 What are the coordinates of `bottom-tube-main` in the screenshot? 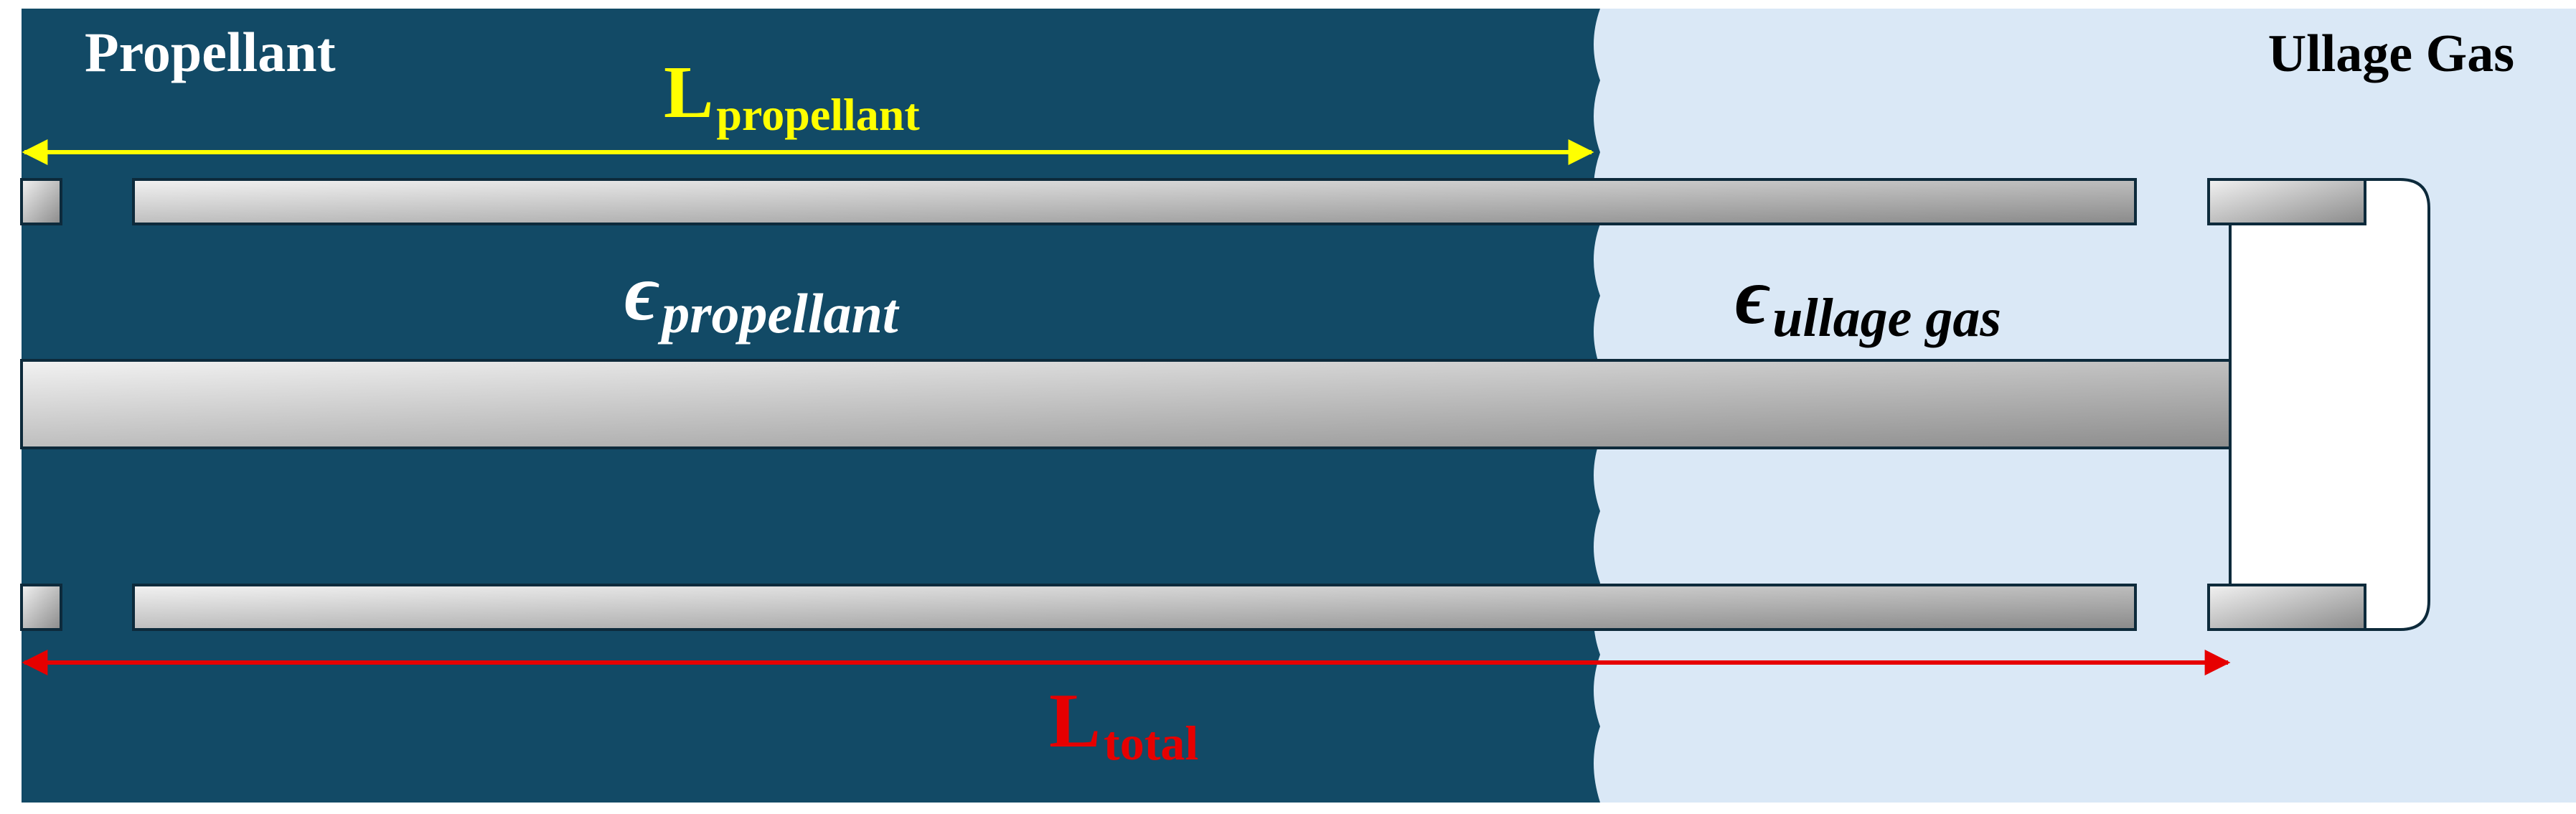 It's located at (1134, 607).